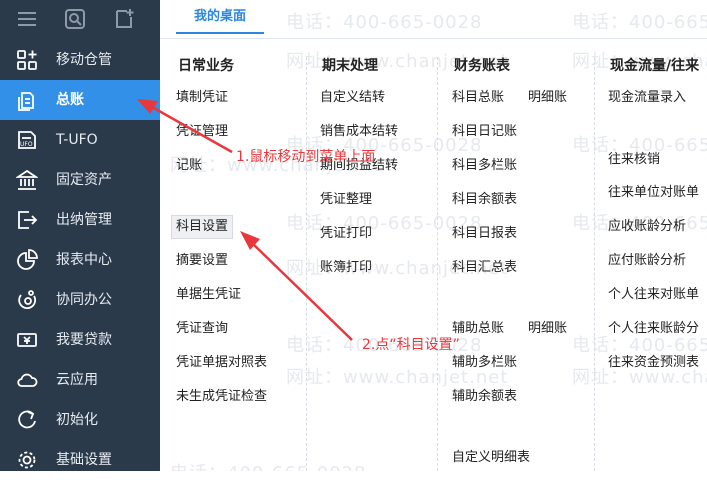 Image resolution: width=707 pixels, height=480 pixels. What do you see at coordinates (411, 345) in the screenshot?
I see `annotation-step-2: 2.点“科目设置”` at bounding box center [411, 345].